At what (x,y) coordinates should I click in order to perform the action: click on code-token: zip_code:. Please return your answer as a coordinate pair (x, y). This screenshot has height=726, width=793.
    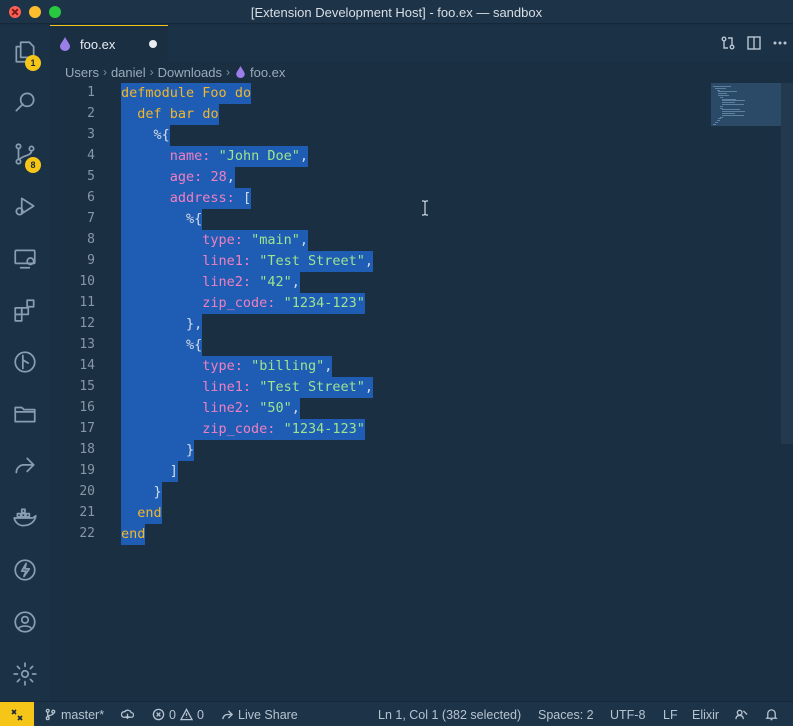
    Looking at the image, I should click on (239, 429).